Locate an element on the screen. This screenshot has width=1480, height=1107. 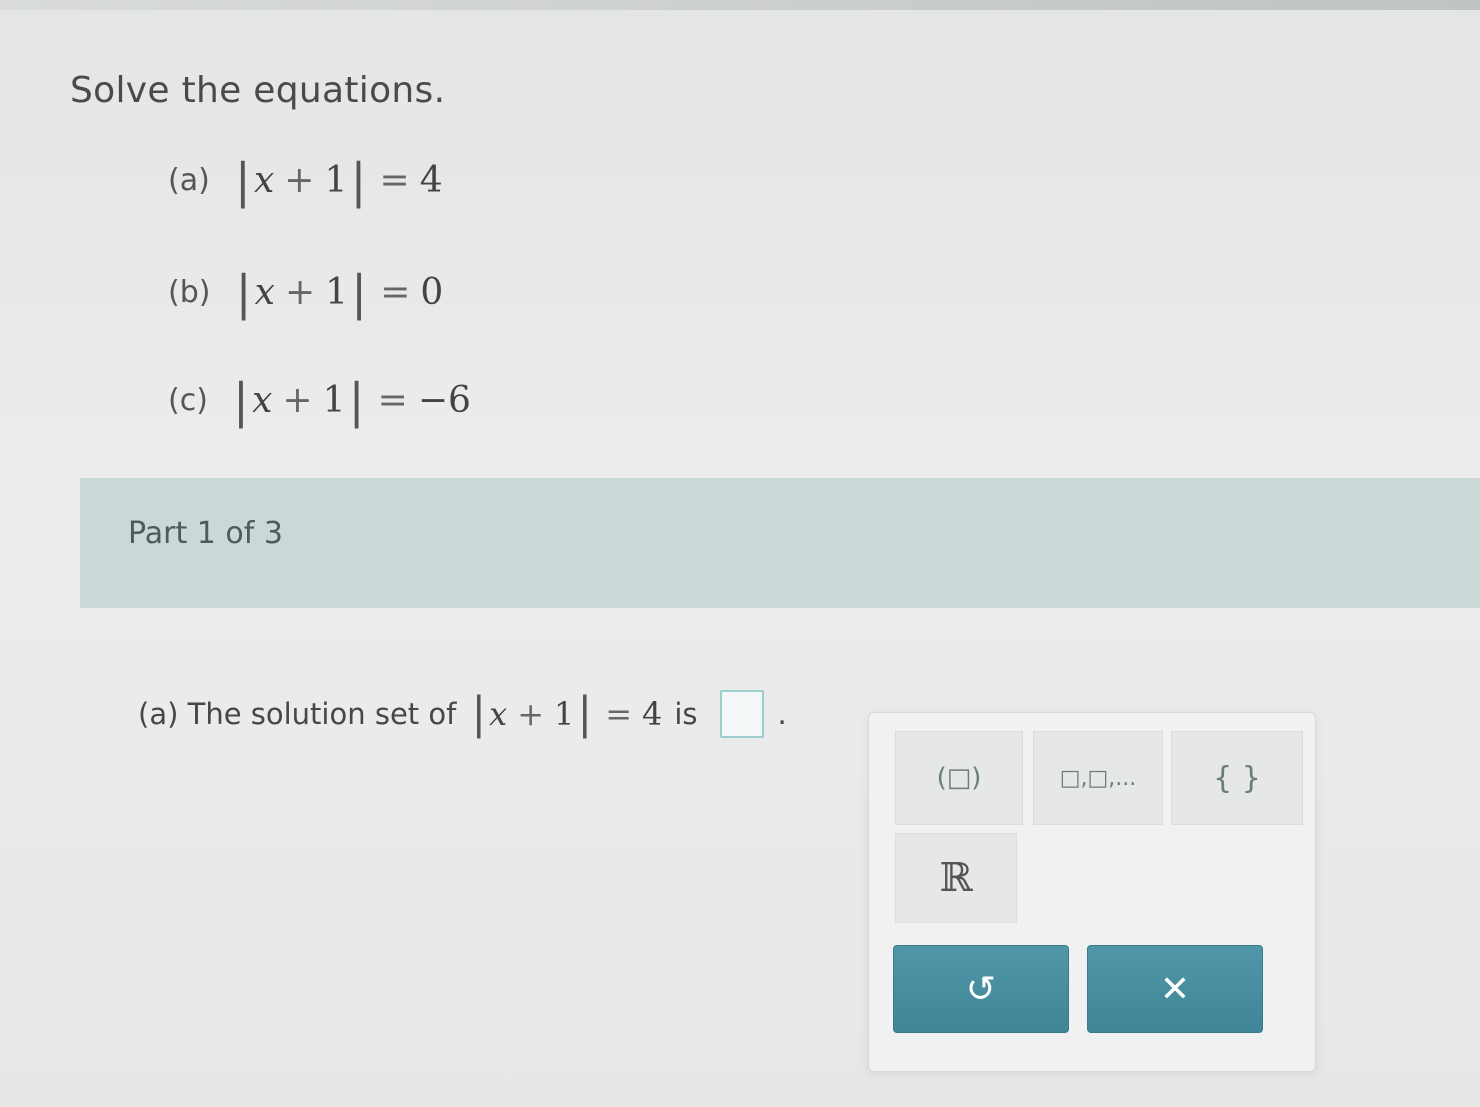
clear-button: ✕ is located at coordinates (1175, 989).